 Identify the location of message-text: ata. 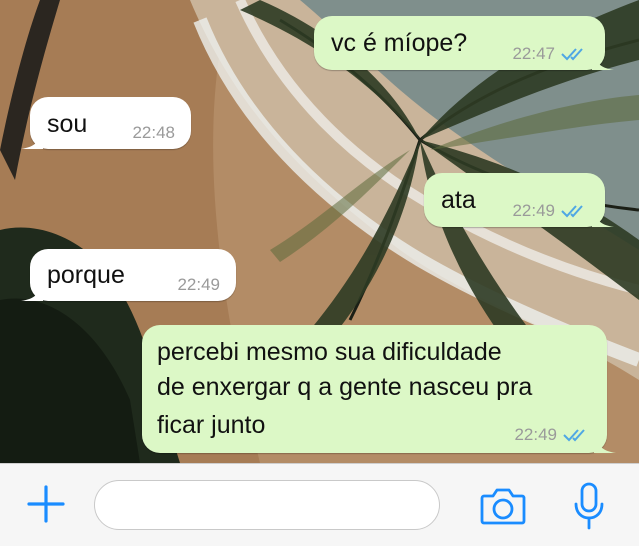
(458, 200).